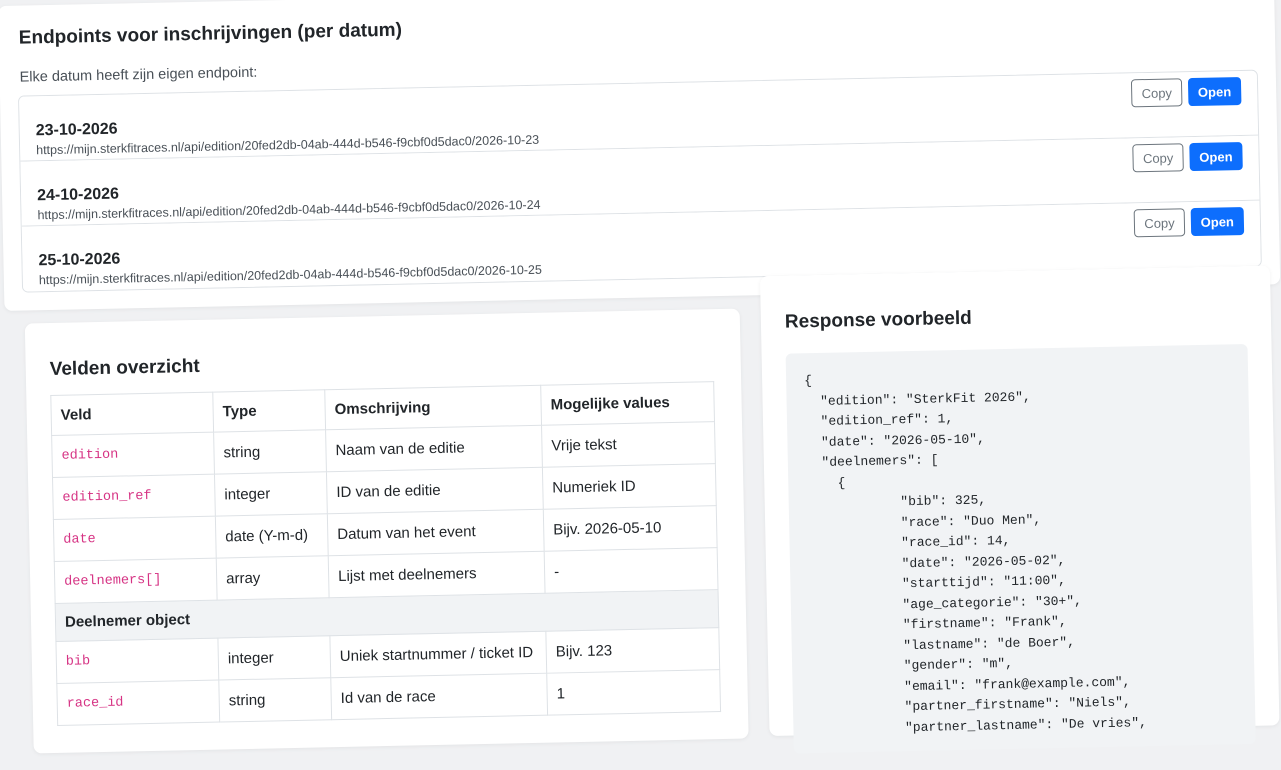 The height and width of the screenshot is (770, 1281). I want to click on field-values: Bijv. 123, so click(632, 650).